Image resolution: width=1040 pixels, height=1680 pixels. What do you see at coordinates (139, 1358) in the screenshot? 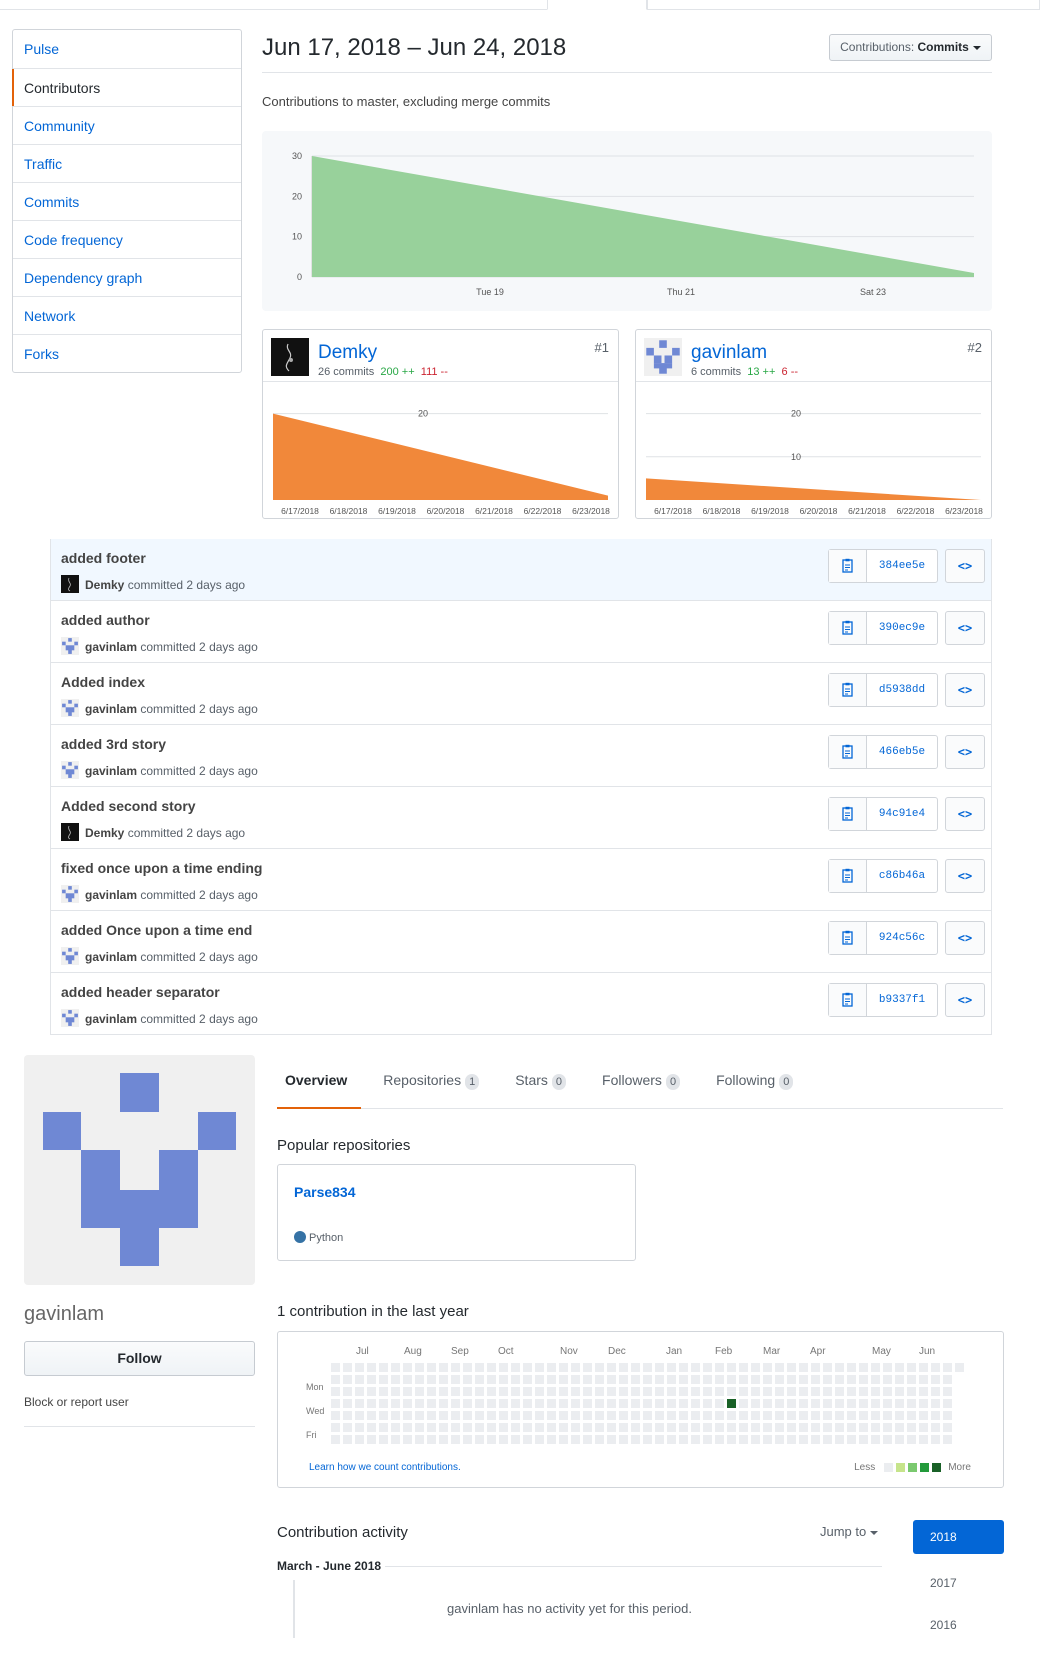
I see `follow-button: Follow` at bounding box center [139, 1358].